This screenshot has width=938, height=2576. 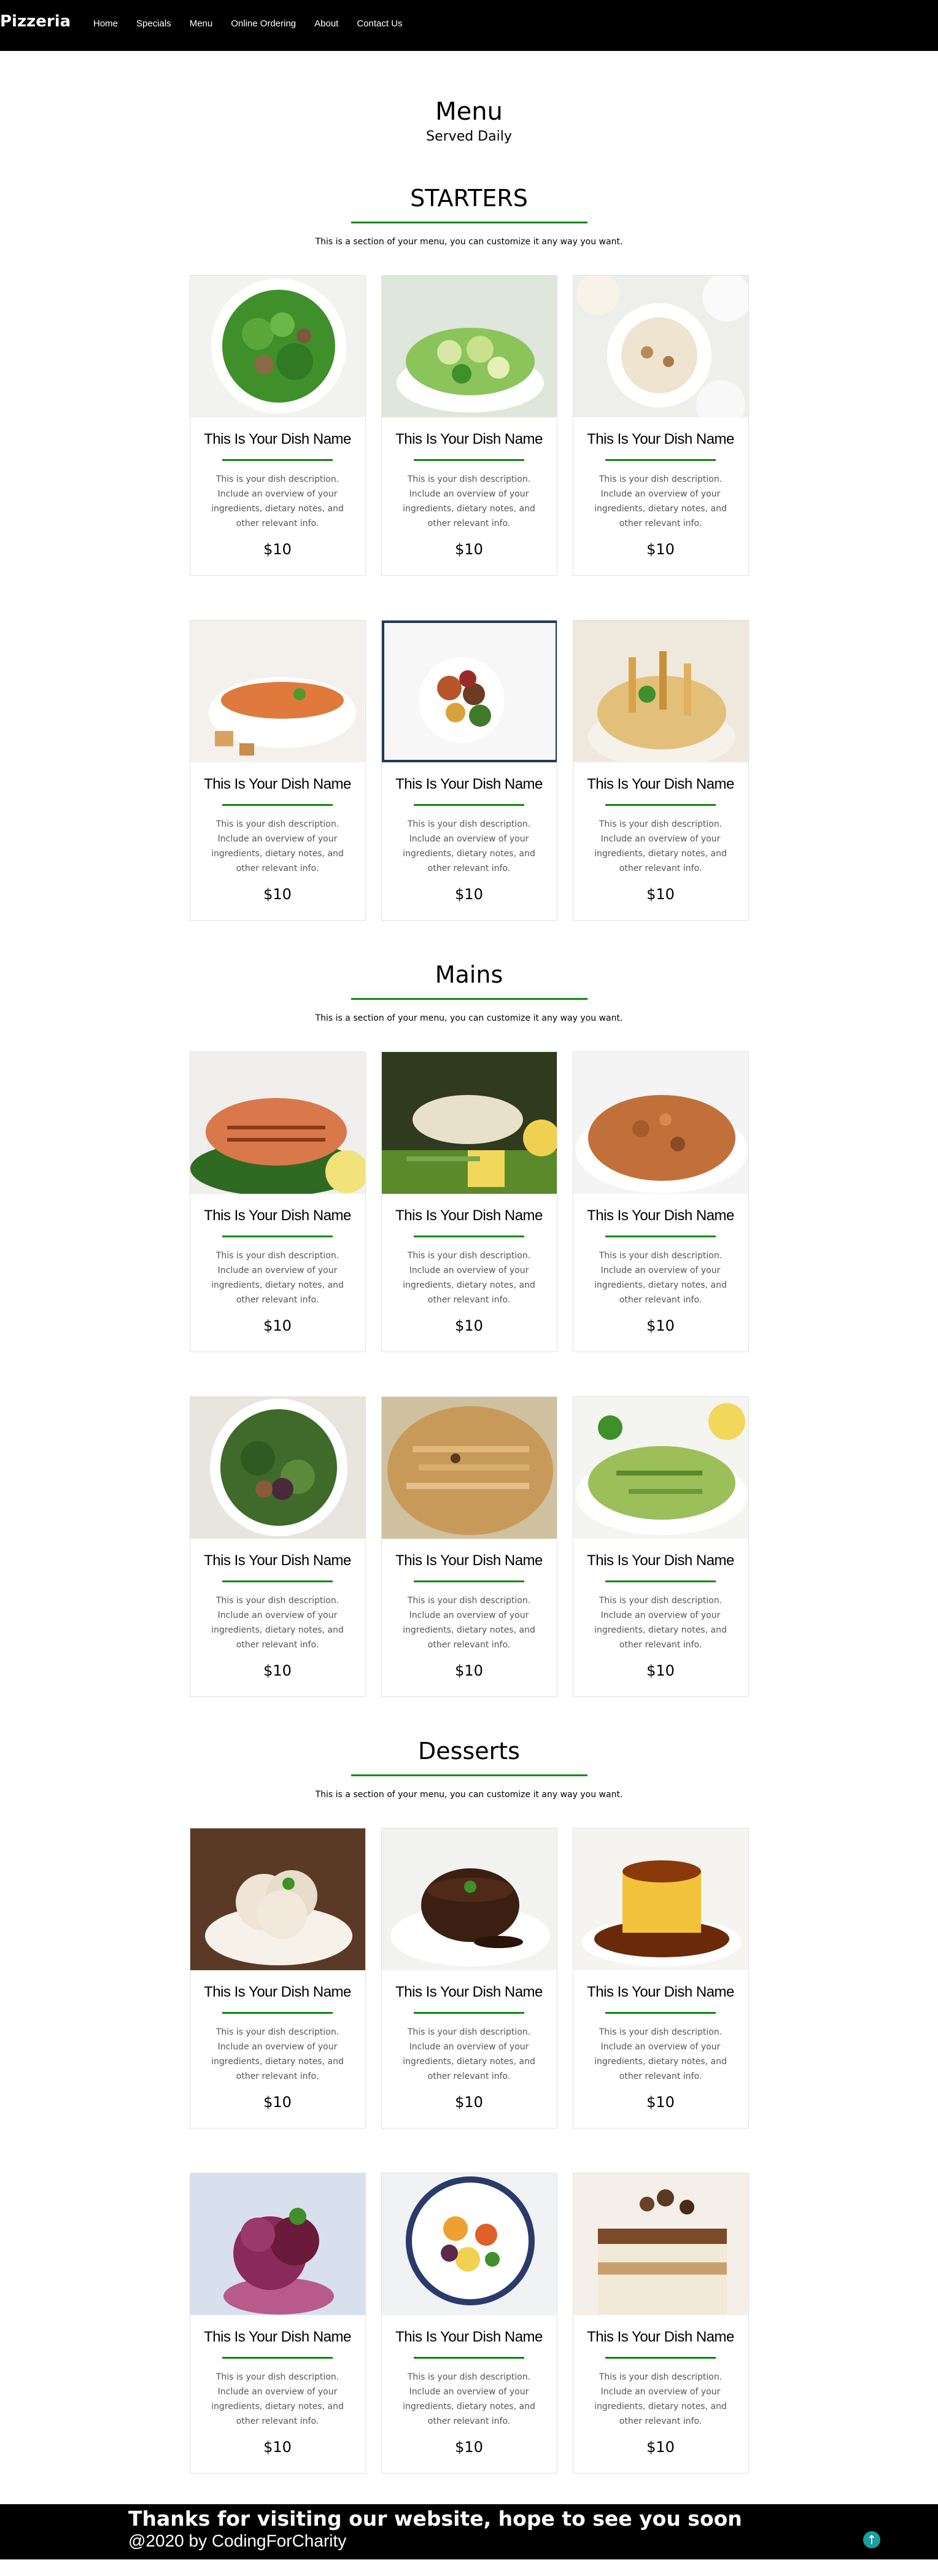 I want to click on dish-image-rice-dish, so click(x=660, y=1123).